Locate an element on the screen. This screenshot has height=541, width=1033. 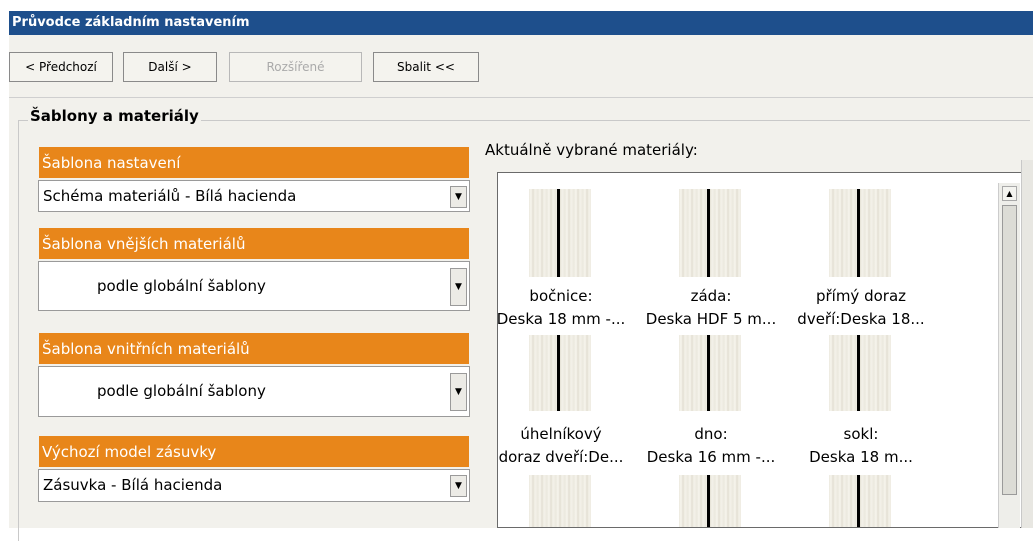
page-scrollbar is located at coordinates (1027, 344).